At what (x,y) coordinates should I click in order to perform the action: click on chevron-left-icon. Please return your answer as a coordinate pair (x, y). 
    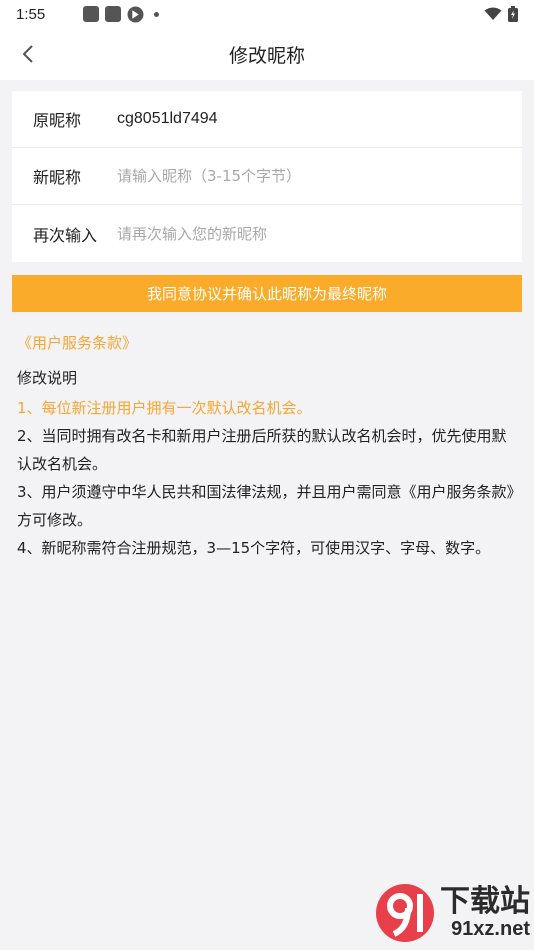
    Looking at the image, I should click on (27, 54).